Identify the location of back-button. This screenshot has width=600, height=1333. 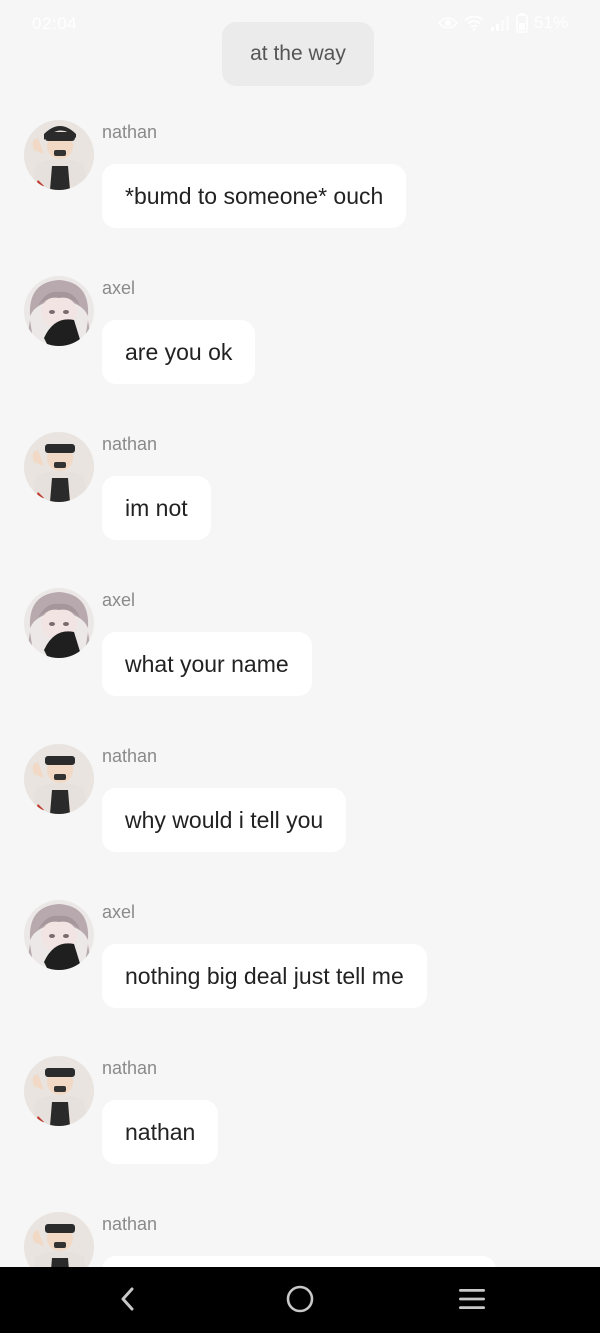
(128, 1301).